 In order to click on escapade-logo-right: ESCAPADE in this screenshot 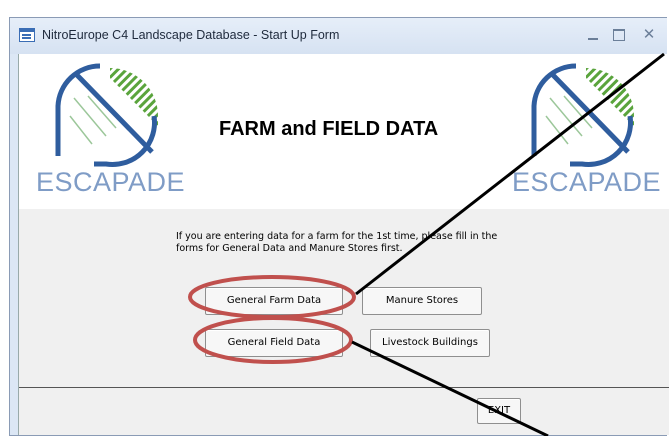, I will do `click(587, 129)`.